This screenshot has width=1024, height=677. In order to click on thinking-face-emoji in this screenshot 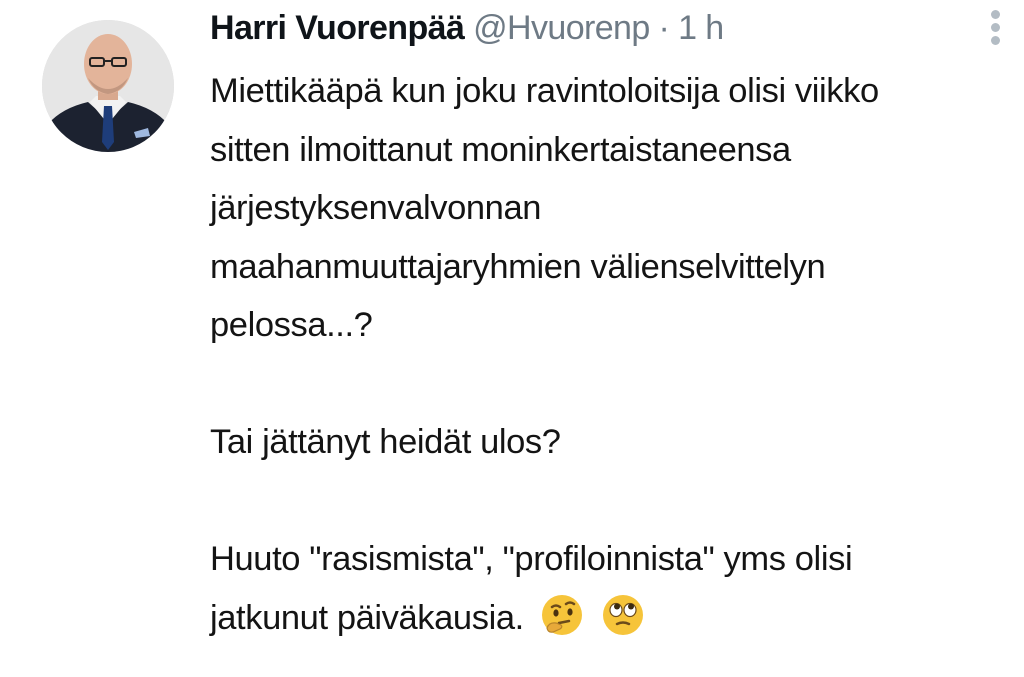, I will do `click(562, 615)`.